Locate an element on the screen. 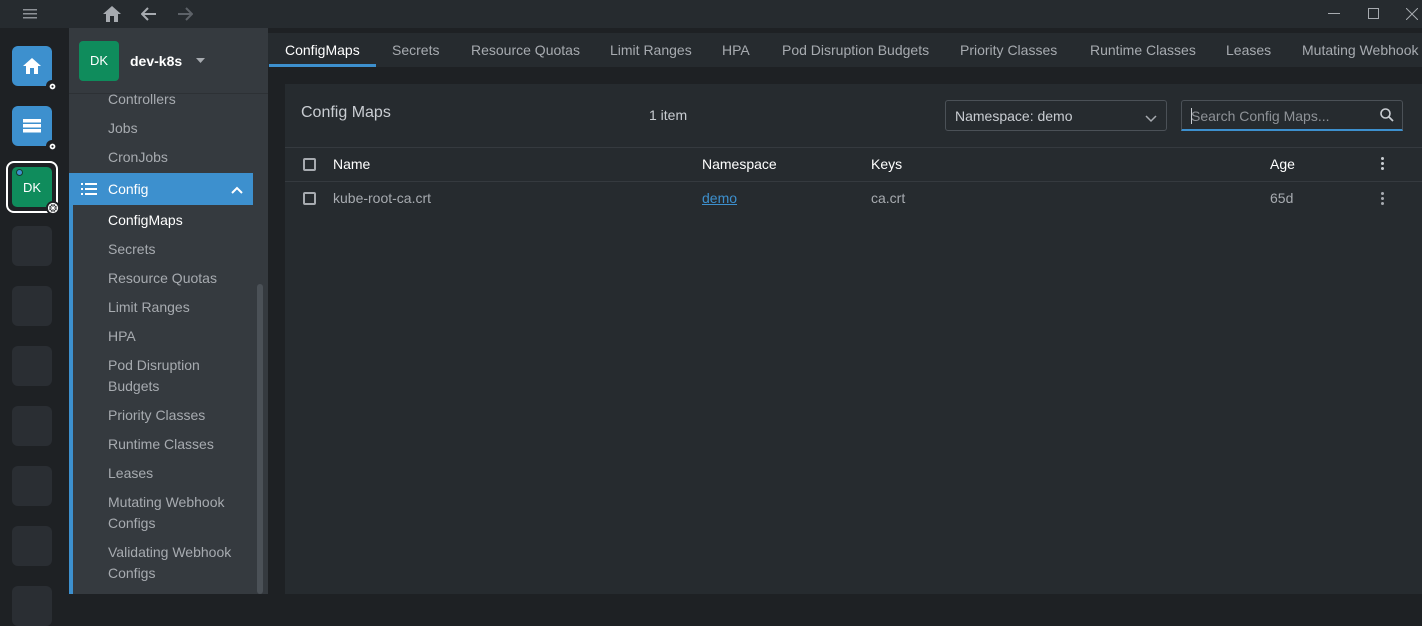 This screenshot has height=626, width=1422. sidebar-item-secrets: Secrets is located at coordinates (183, 249).